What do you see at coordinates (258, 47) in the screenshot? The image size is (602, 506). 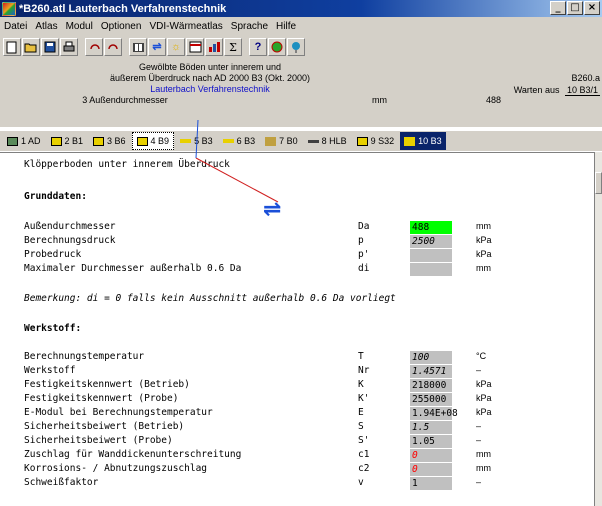 I see `help-icon: ?` at bounding box center [258, 47].